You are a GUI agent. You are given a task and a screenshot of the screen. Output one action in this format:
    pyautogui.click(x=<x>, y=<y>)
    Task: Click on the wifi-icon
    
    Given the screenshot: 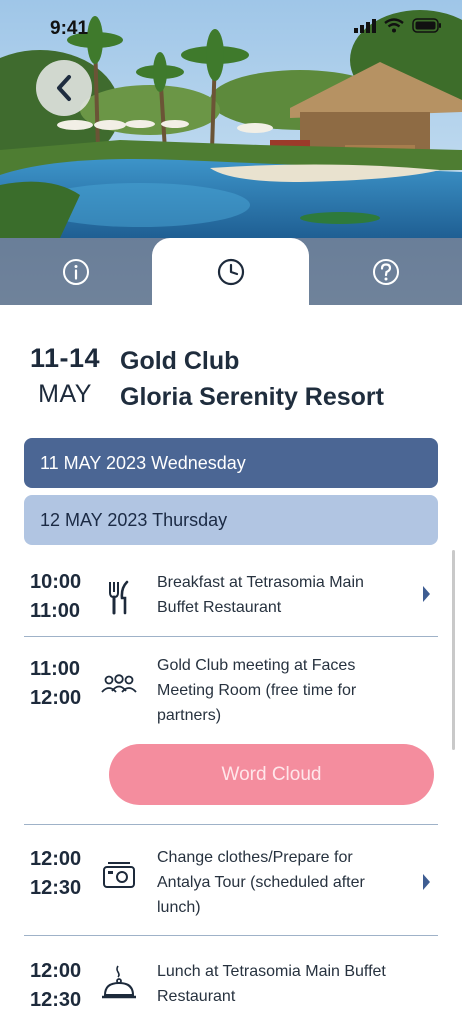 What is the action you would take?
    pyautogui.click(x=394, y=25)
    